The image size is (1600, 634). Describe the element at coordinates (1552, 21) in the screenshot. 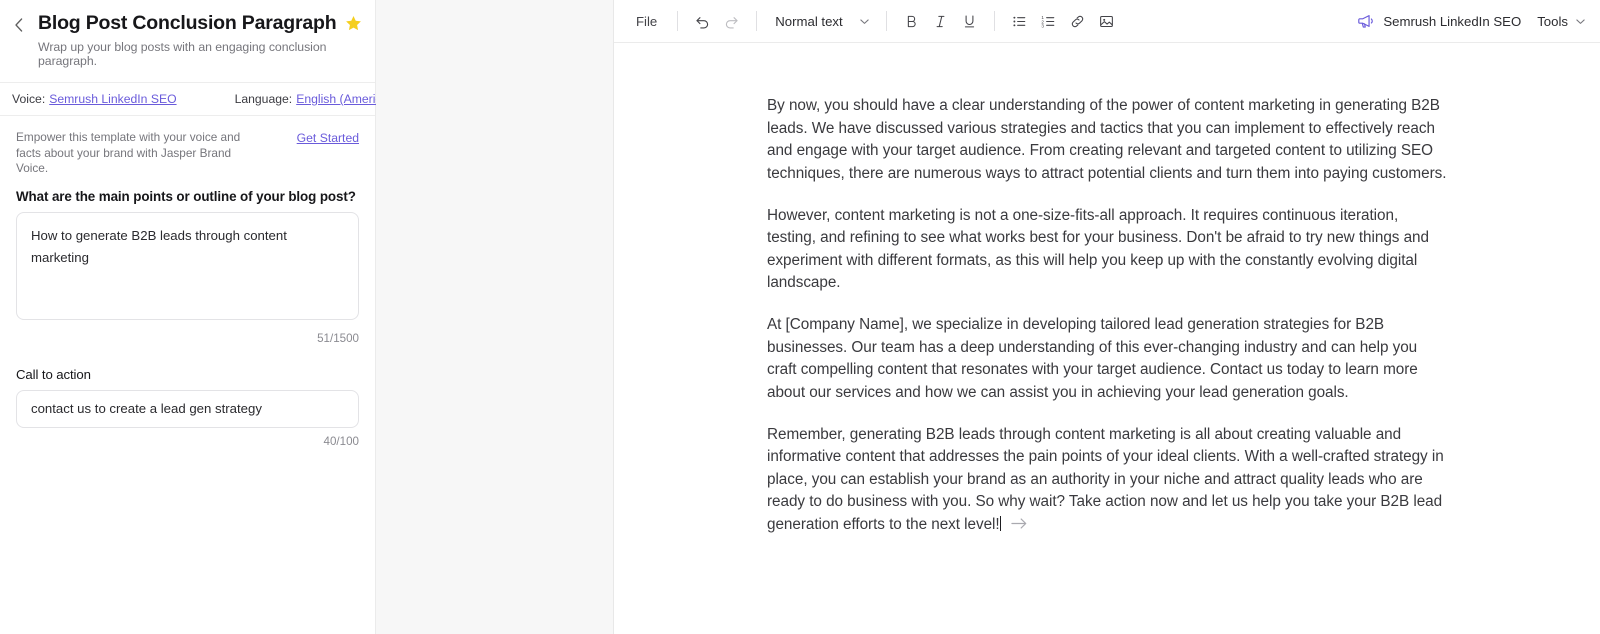

I see `tools-label: Tools` at that location.